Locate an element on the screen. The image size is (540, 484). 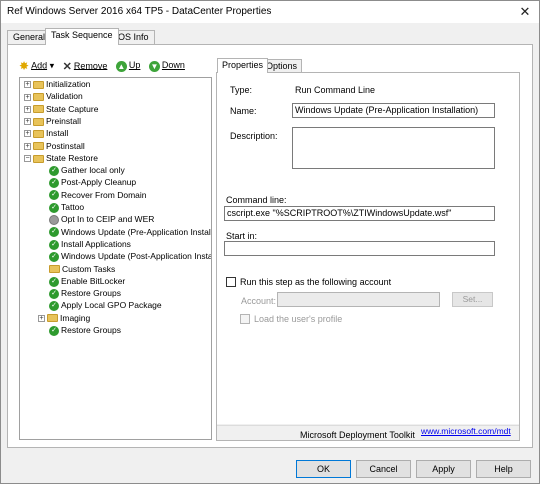
tree-item: − State Restore is located at coordinates (61, 159).